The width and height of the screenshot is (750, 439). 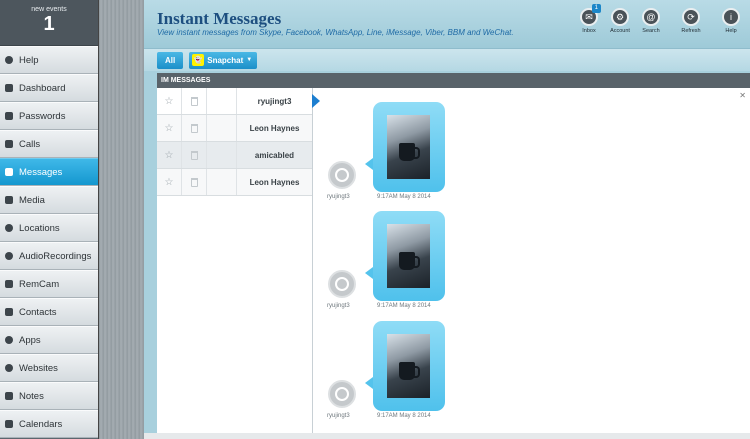 What do you see at coordinates (9, 284) in the screenshot?
I see `camera-icon` at bounding box center [9, 284].